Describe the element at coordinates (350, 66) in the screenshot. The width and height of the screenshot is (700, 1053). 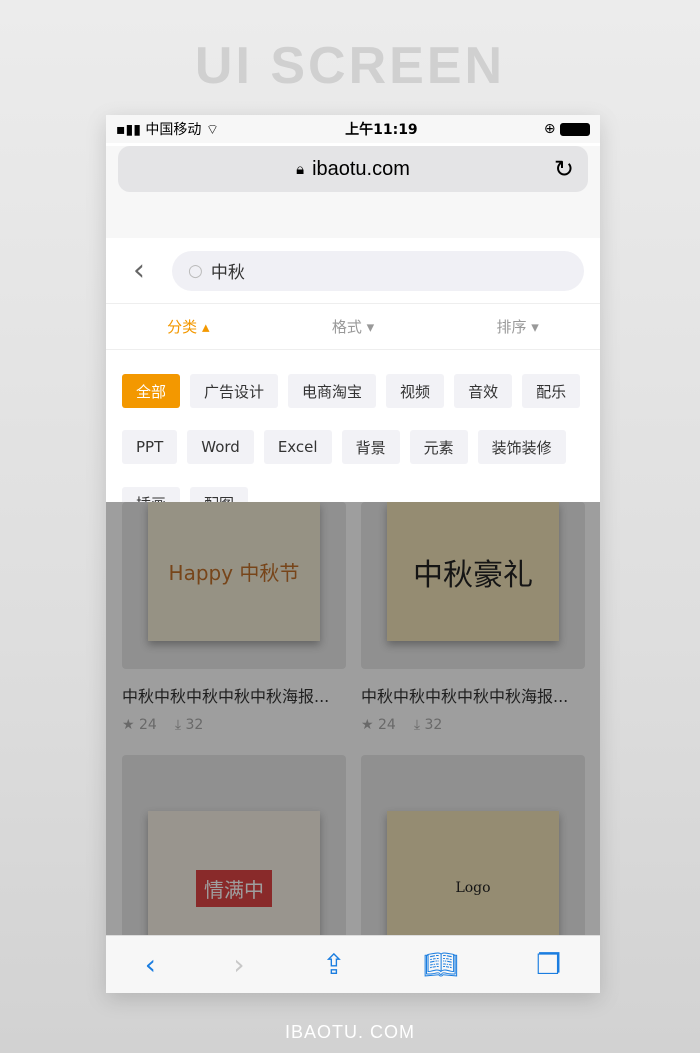
I see `page-title: UI SCREEN` at that location.